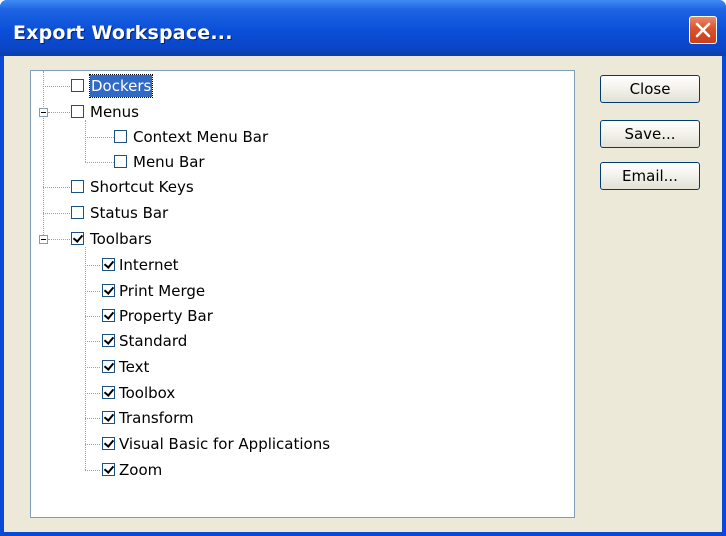  I want to click on collapse-toolbars-toggle, so click(43, 239).